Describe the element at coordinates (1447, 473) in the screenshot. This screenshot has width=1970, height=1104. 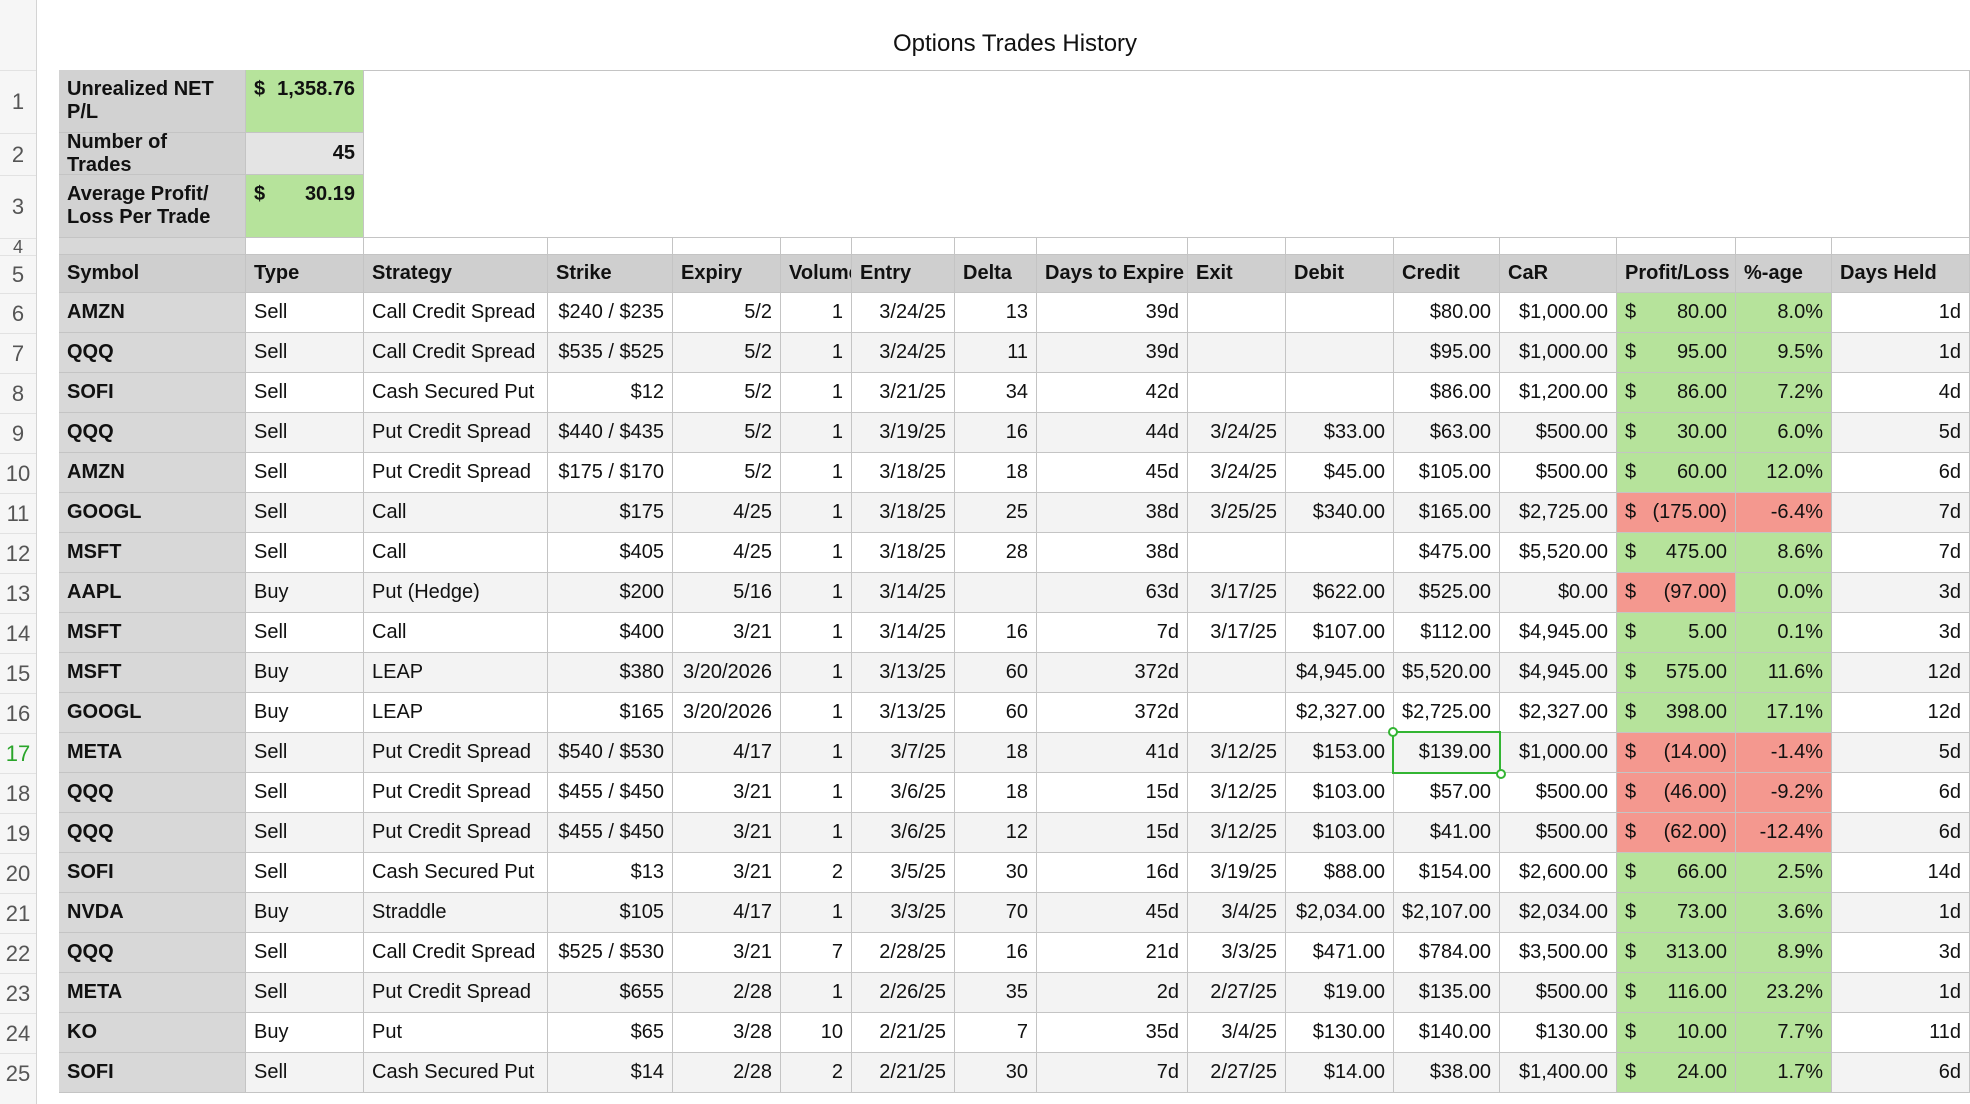
I see `table-cell: $105.00` at that location.